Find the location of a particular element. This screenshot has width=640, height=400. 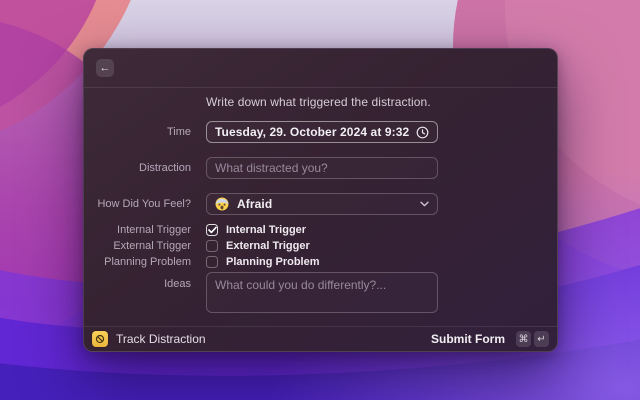

distraction-row: Distraction What distracted you? is located at coordinates (320, 168).